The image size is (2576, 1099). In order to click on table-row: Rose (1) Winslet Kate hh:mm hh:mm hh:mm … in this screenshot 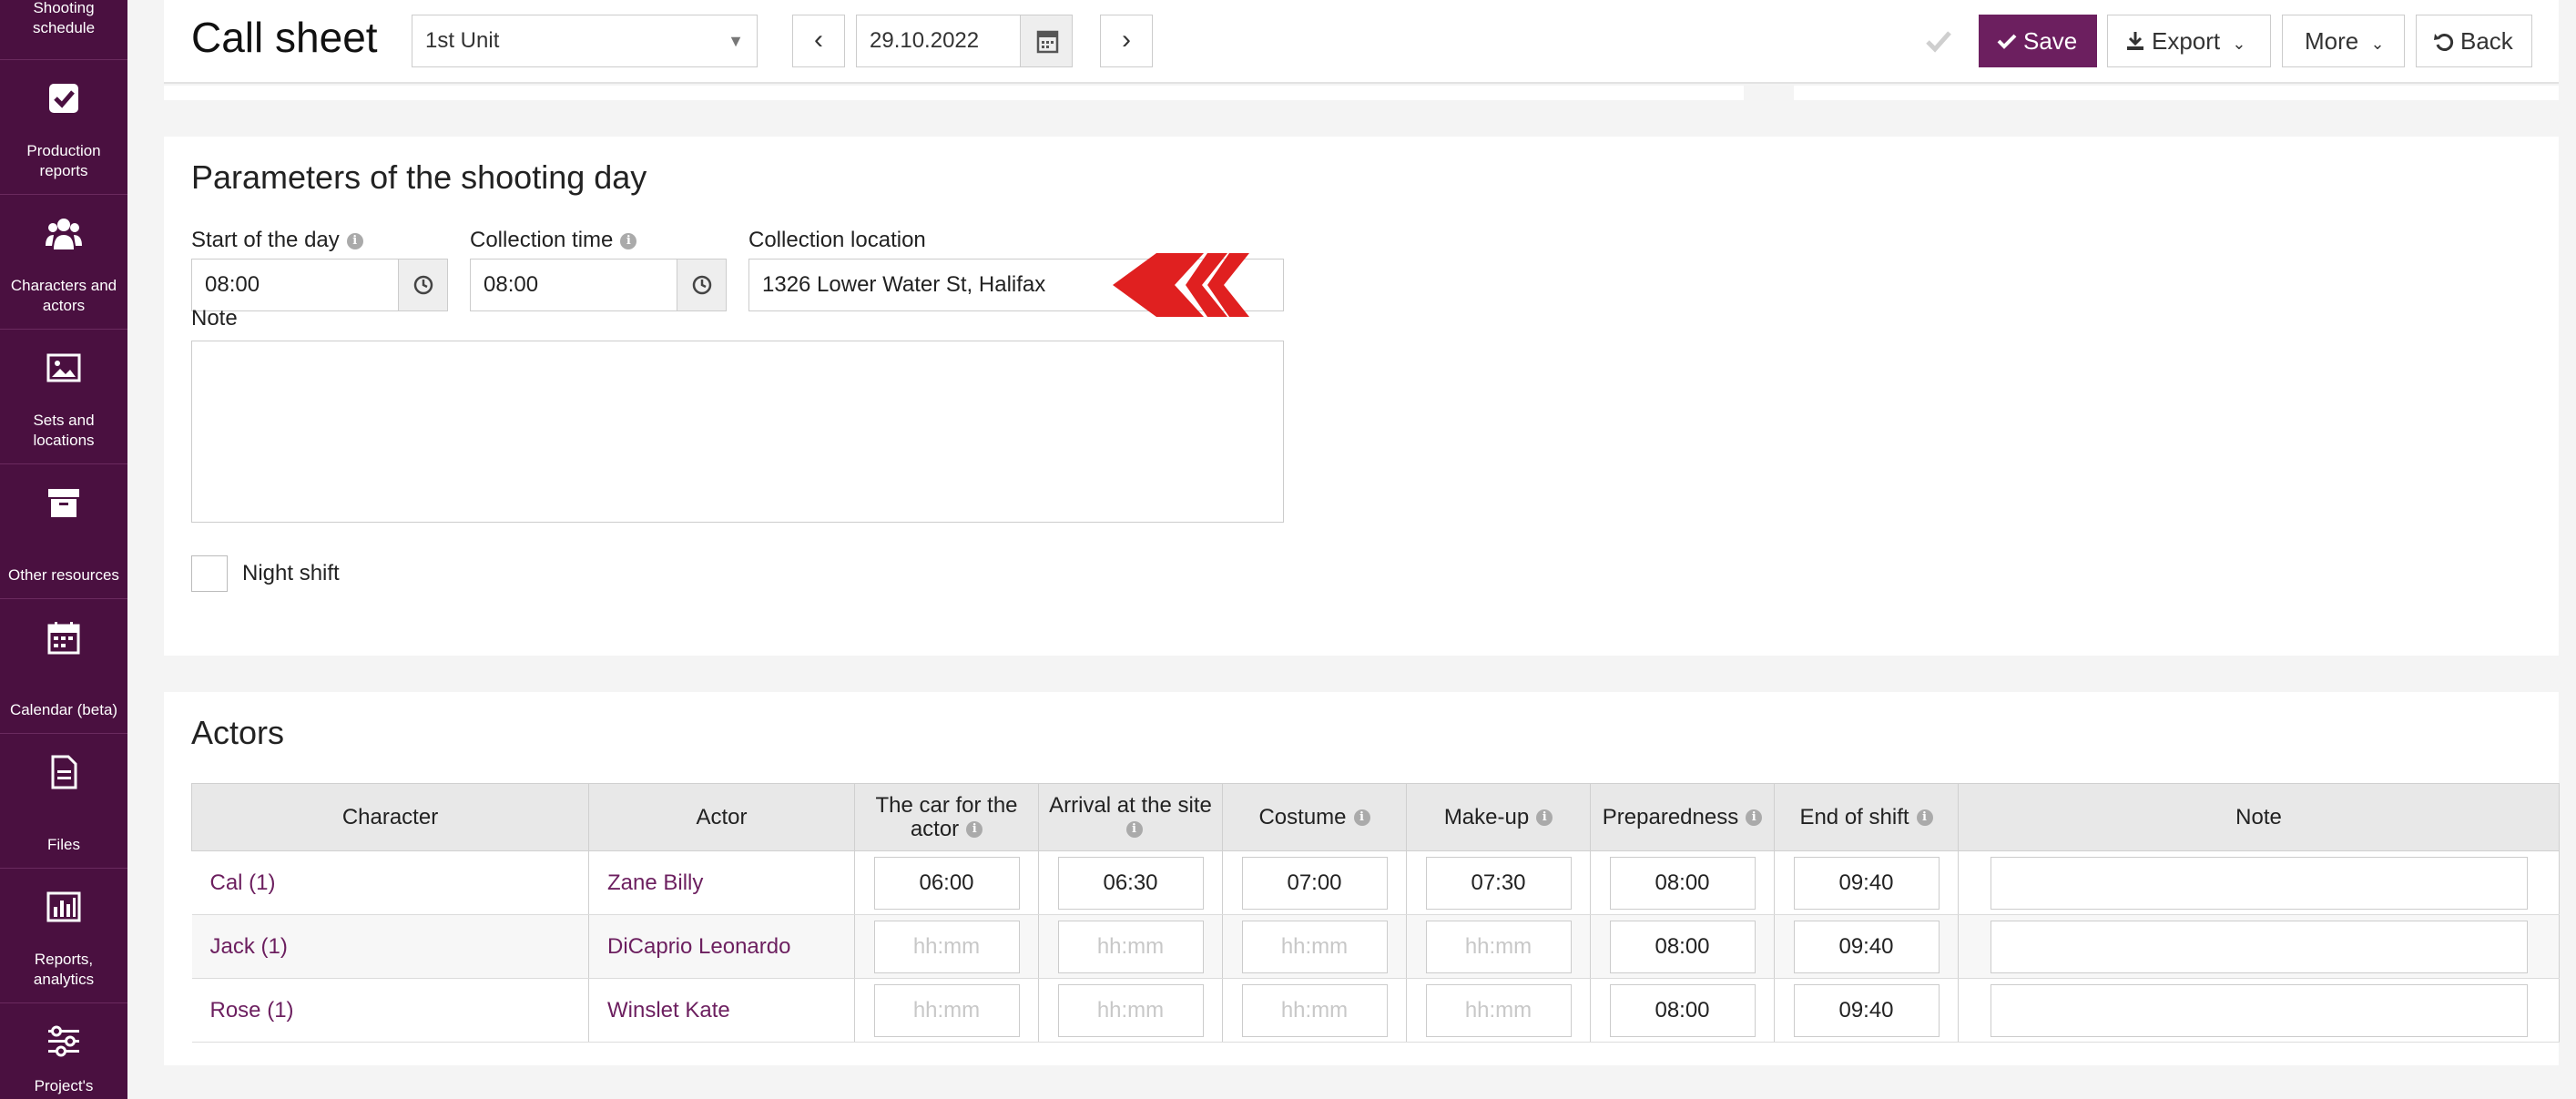, I will do `click(1376, 1010)`.